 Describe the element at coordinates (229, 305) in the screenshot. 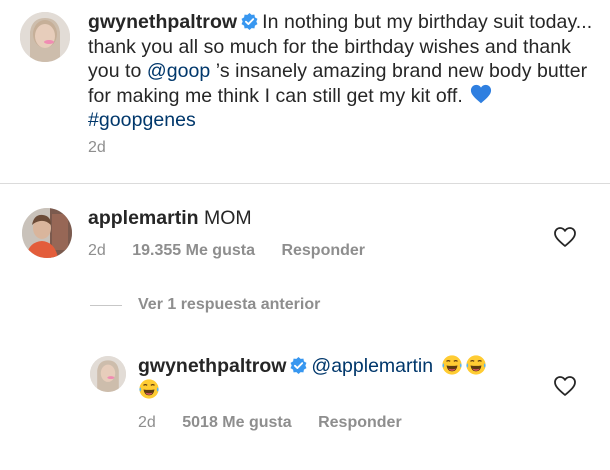

I see `view-replies-button: Ver 1 respuesta anterior` at that location.